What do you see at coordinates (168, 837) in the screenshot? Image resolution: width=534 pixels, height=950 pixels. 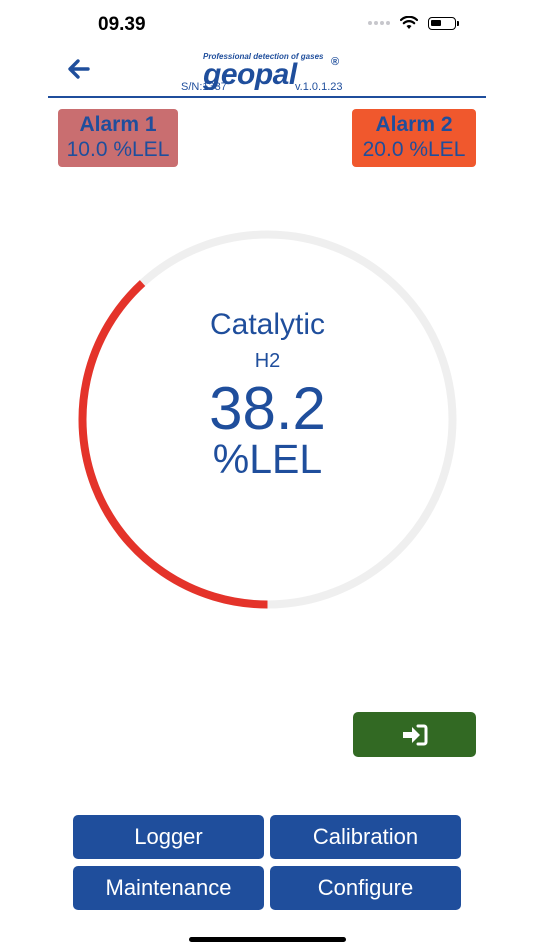 I see `logger-button: Logger` at bounding box center [168, 837].